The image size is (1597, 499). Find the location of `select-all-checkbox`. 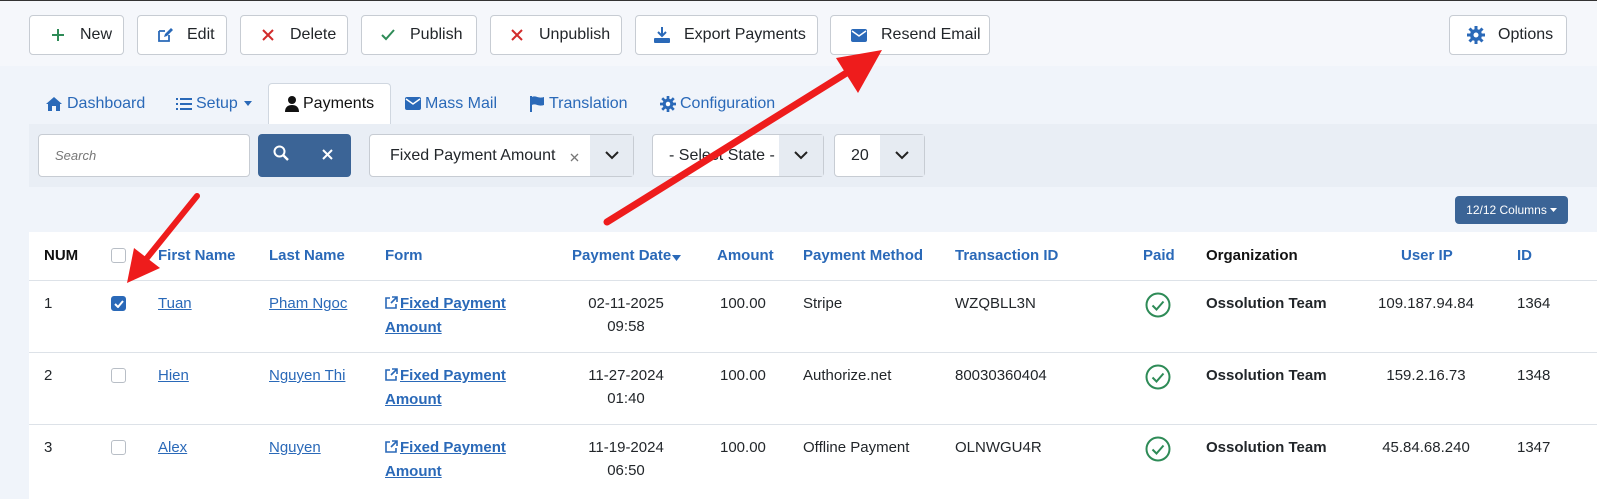

select-all-checkbox is located at coordinates (118, 255).